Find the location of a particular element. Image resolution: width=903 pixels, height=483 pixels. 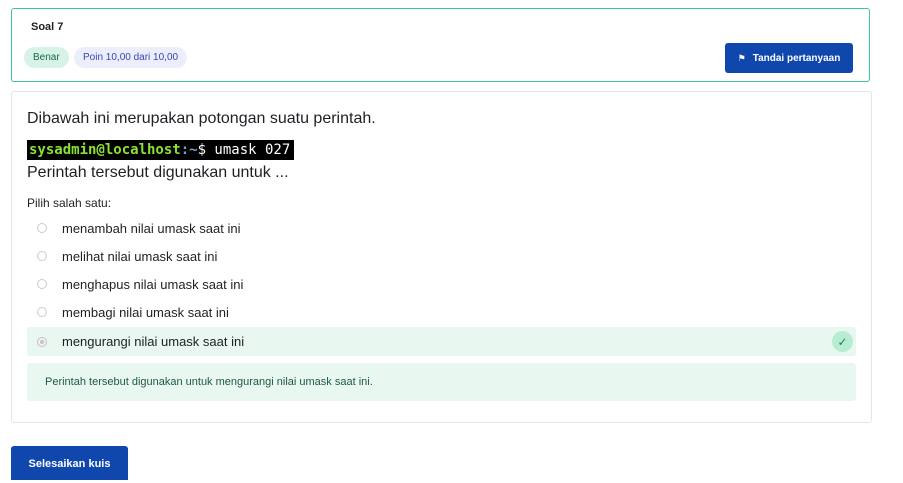

question-number: Soal 7 is located at coordinates (47, 27).